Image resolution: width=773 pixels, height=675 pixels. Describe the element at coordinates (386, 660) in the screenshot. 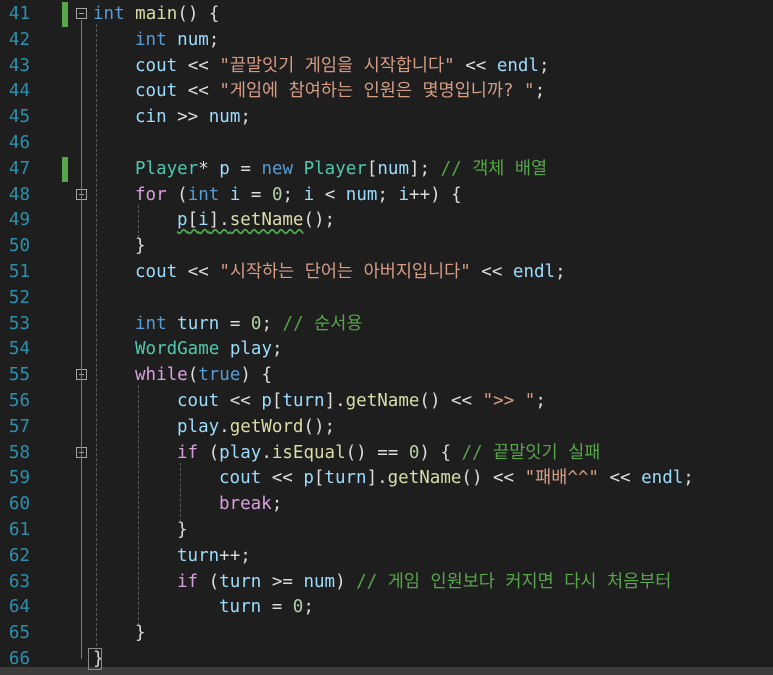

I see `code-line: 66}` at that location.